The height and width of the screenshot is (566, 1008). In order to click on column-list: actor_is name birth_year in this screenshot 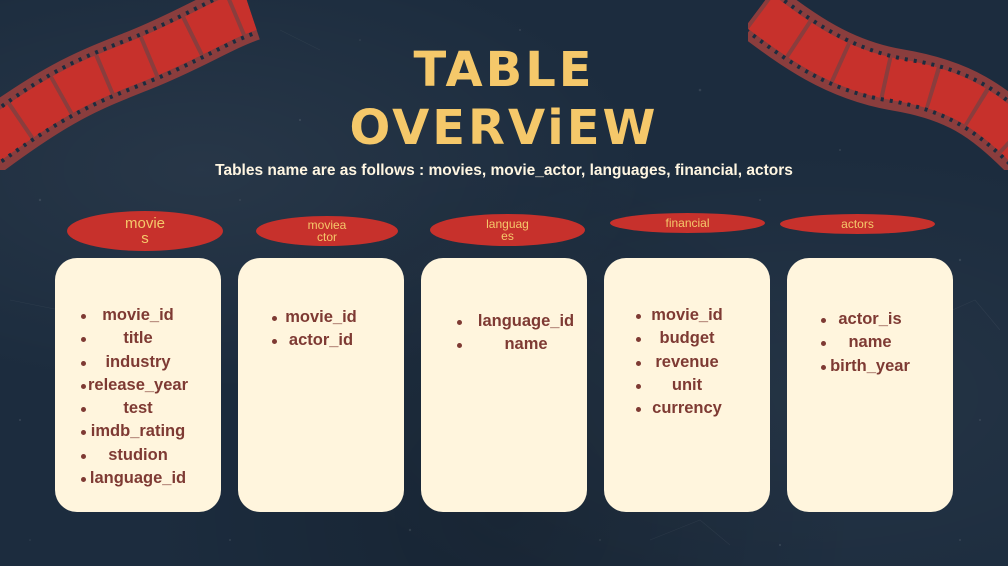, I will do `click(870, 343)`.